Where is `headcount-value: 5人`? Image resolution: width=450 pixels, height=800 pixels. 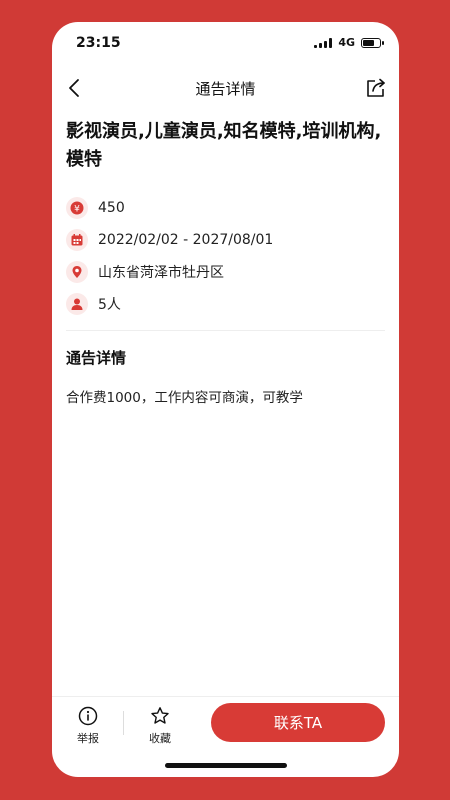
headcount-value: 5人 is located at coordinates (109, 305).